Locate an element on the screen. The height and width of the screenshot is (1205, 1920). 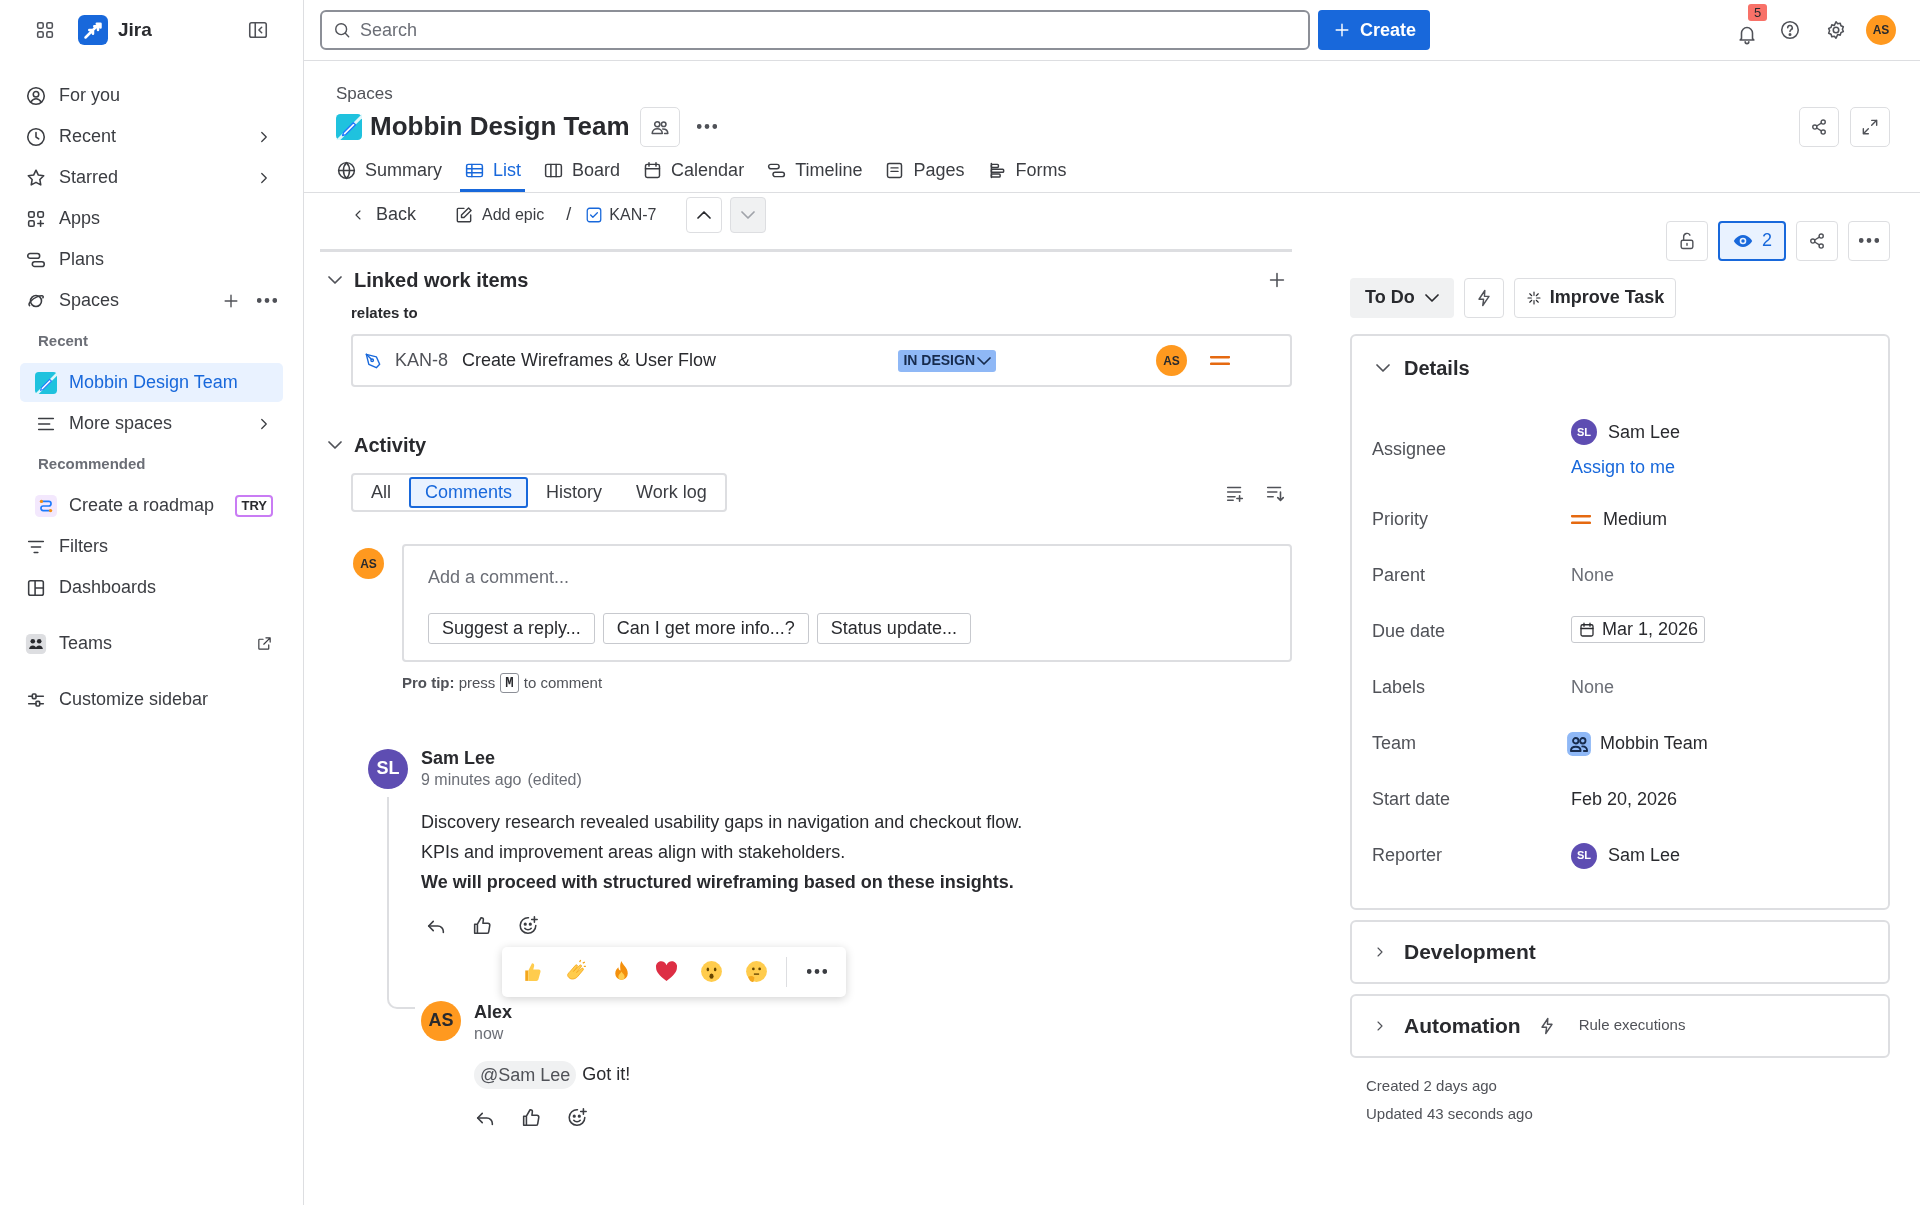
section-title: Activity is located at coordinates (390, 445).